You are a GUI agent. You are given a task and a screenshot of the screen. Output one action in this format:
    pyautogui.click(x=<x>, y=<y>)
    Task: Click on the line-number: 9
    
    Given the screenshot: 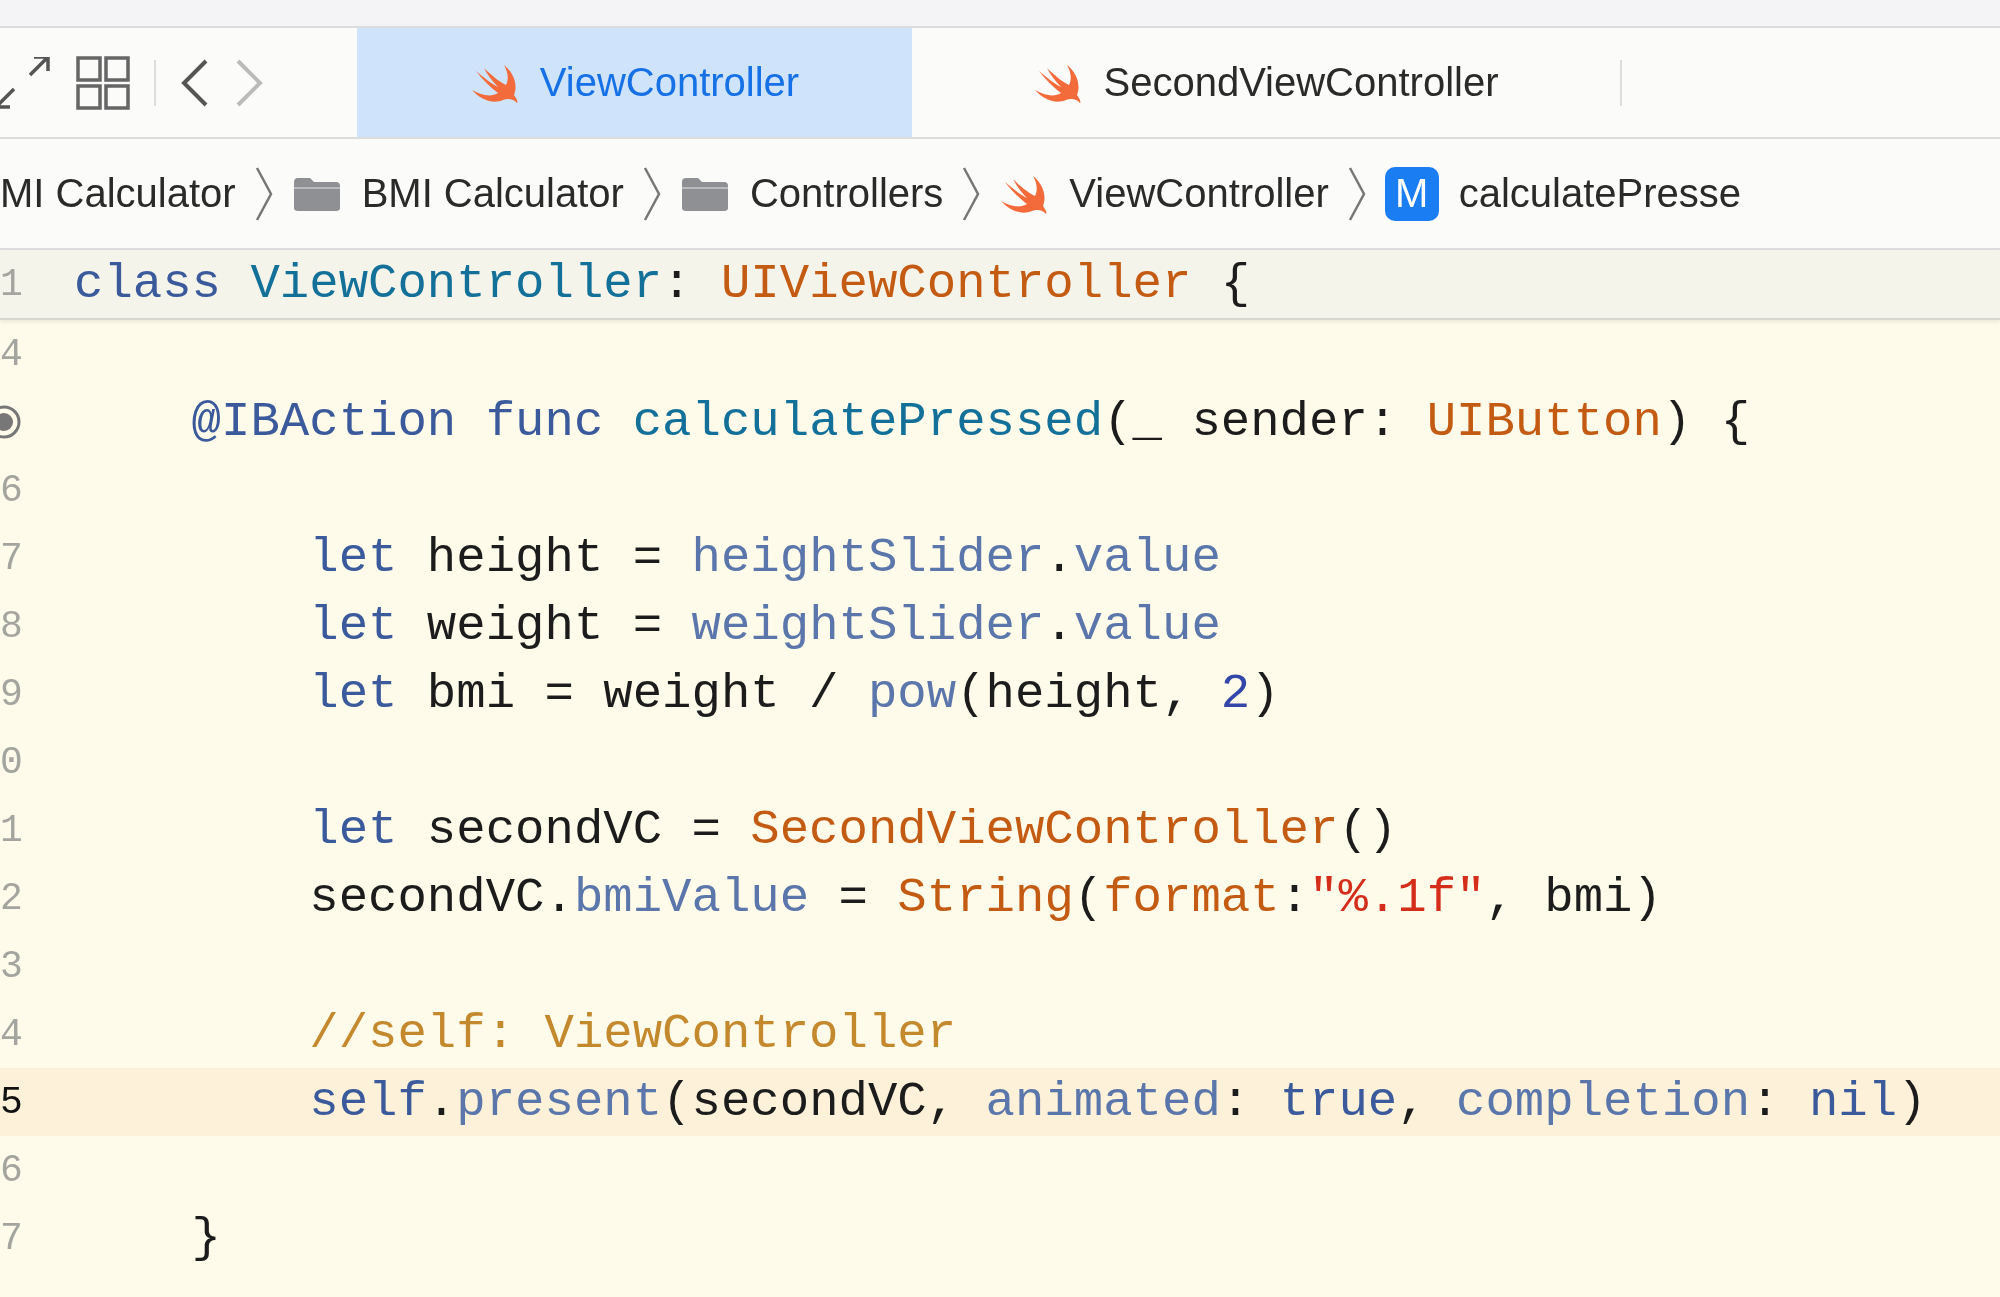 What is the action you would take?
    pyautogui.click(x=11, y=694)
    